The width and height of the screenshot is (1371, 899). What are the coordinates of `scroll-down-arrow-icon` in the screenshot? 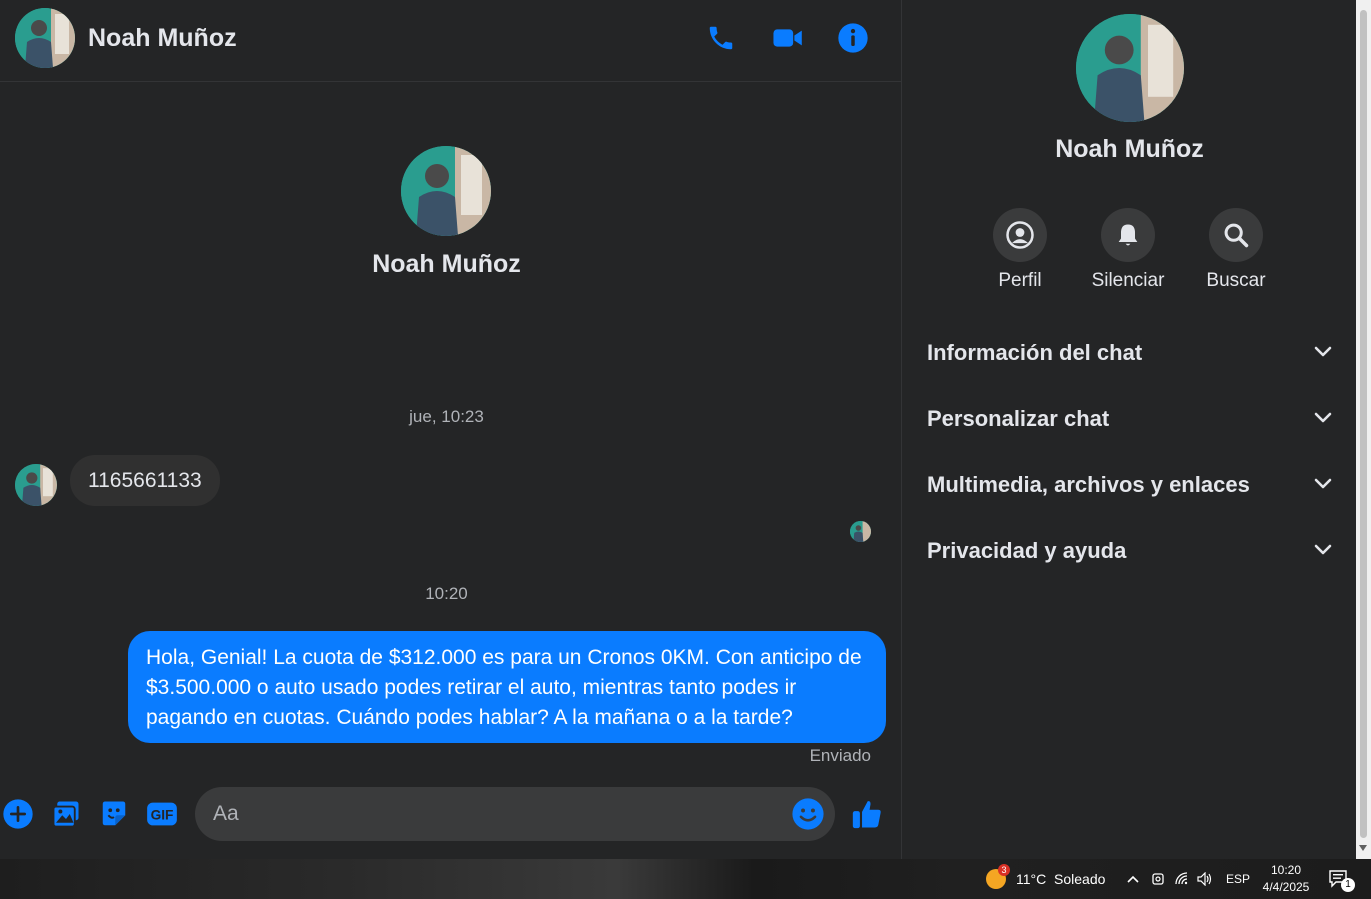 It's located at (1363, 848).